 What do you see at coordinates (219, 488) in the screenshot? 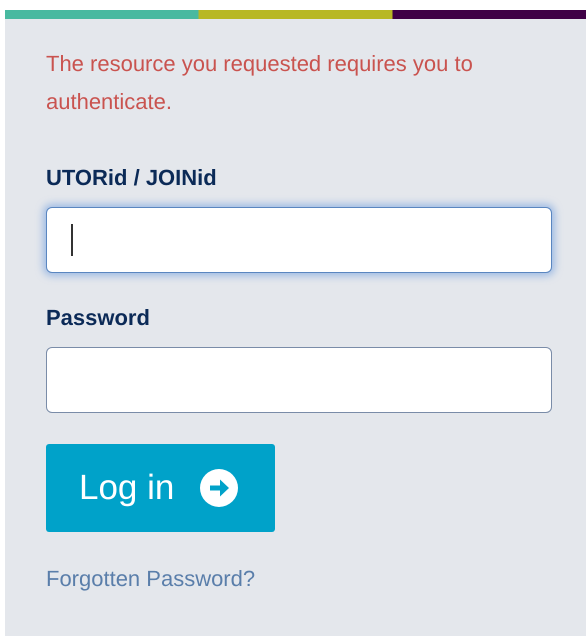
I see `arrow-circle-icon` at bounding box center [219, 488].